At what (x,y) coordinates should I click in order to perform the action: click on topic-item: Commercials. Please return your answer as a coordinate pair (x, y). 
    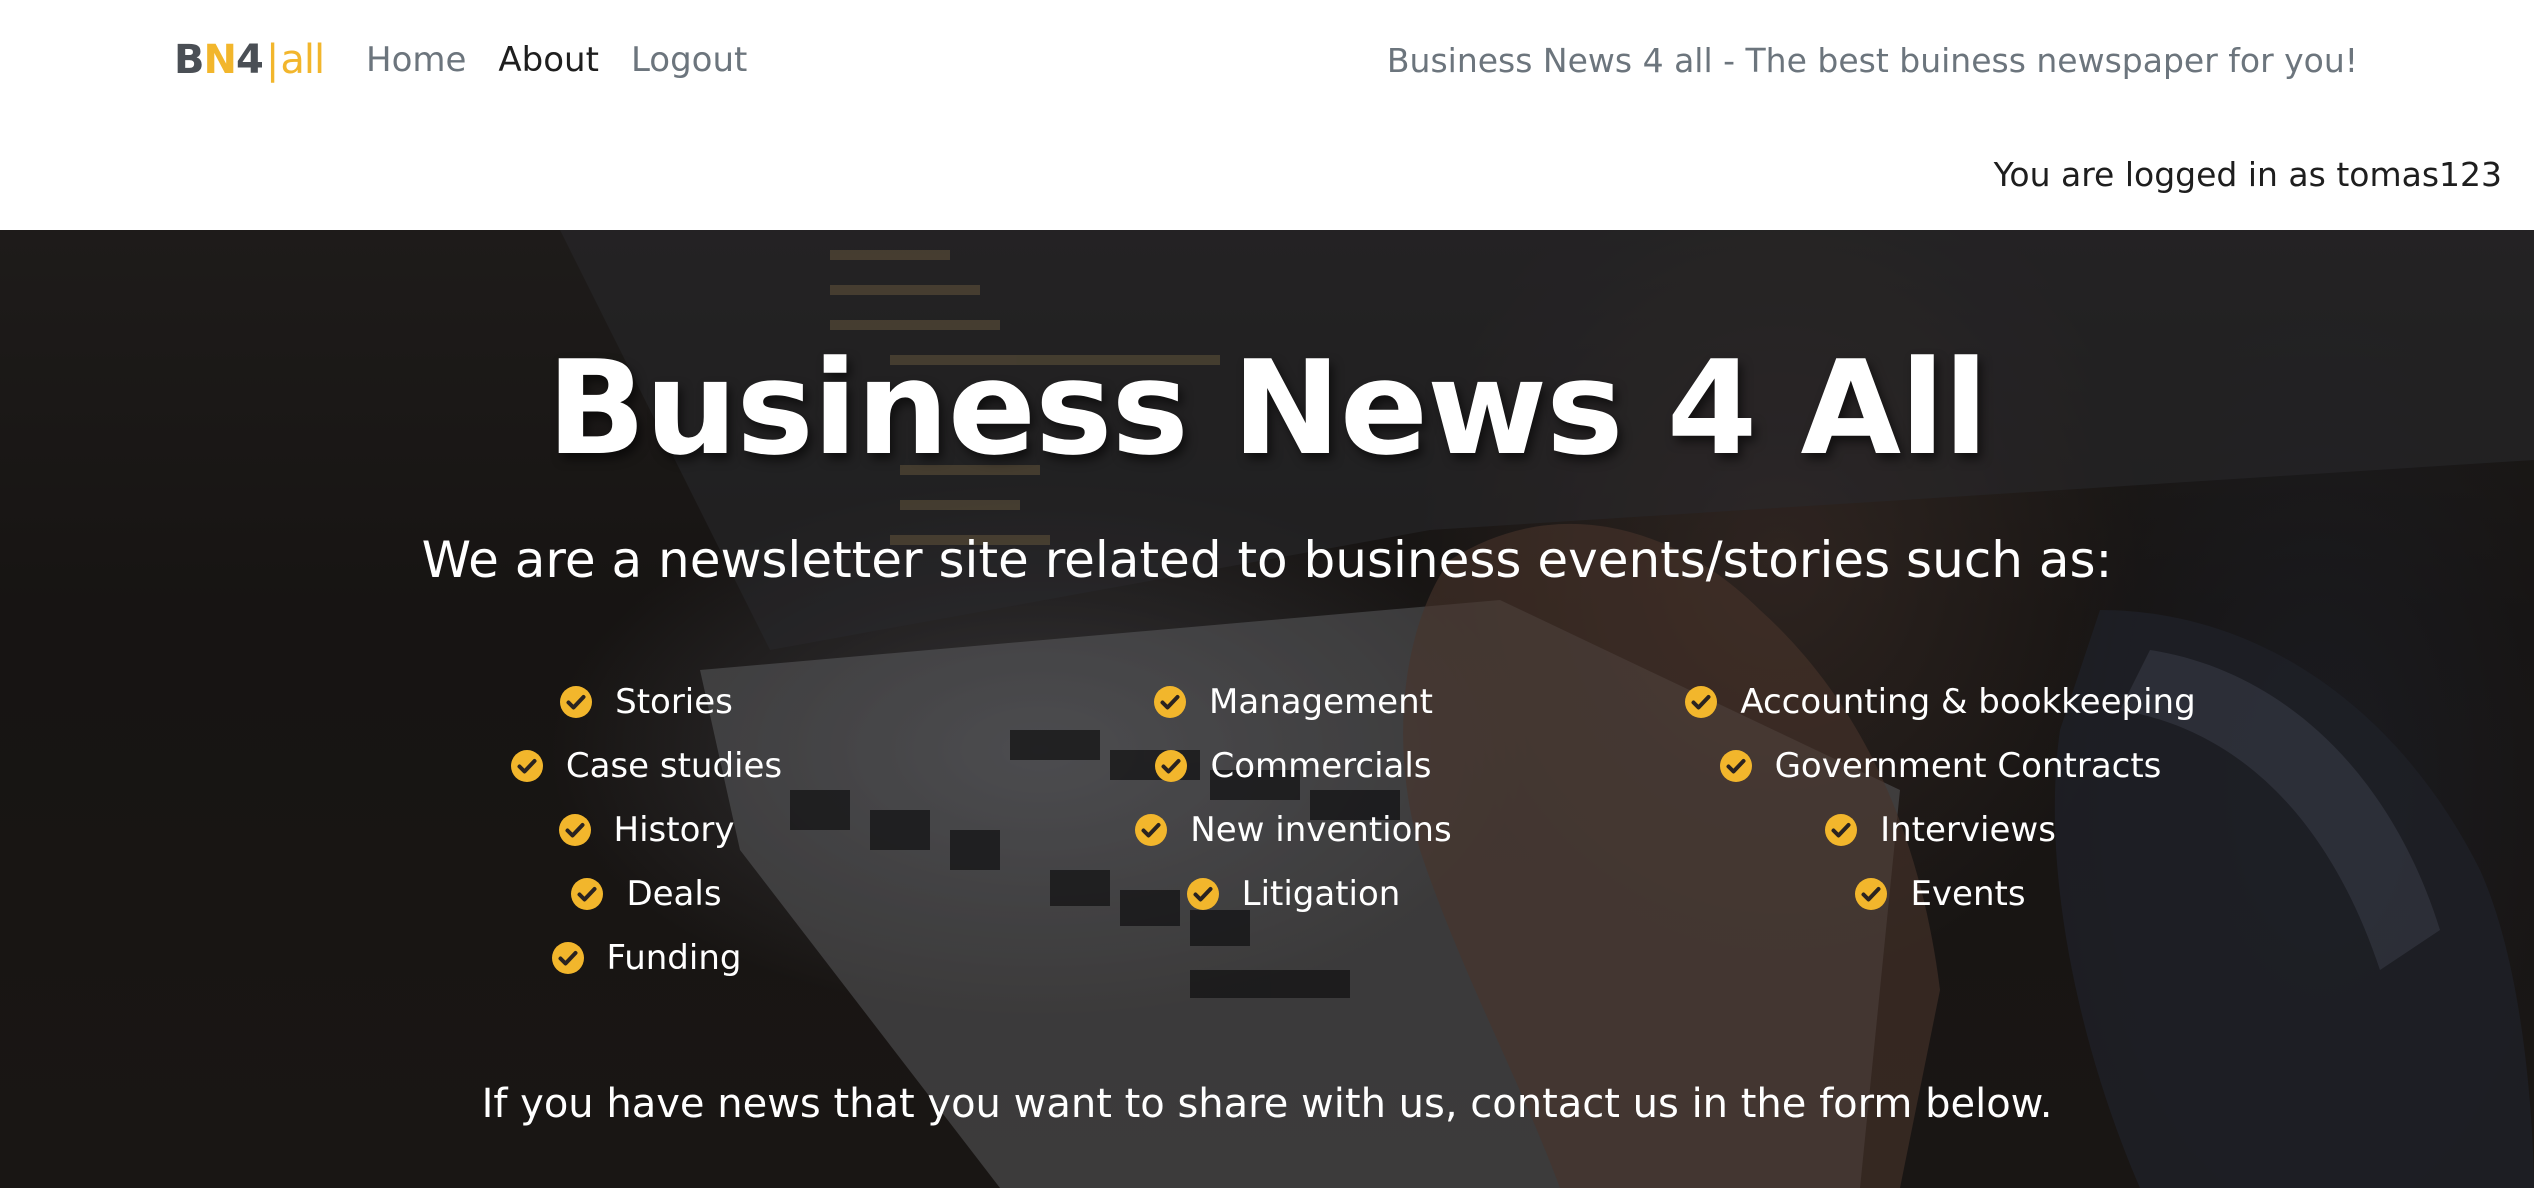
    Looking at the image, I should click on (1293, 766).